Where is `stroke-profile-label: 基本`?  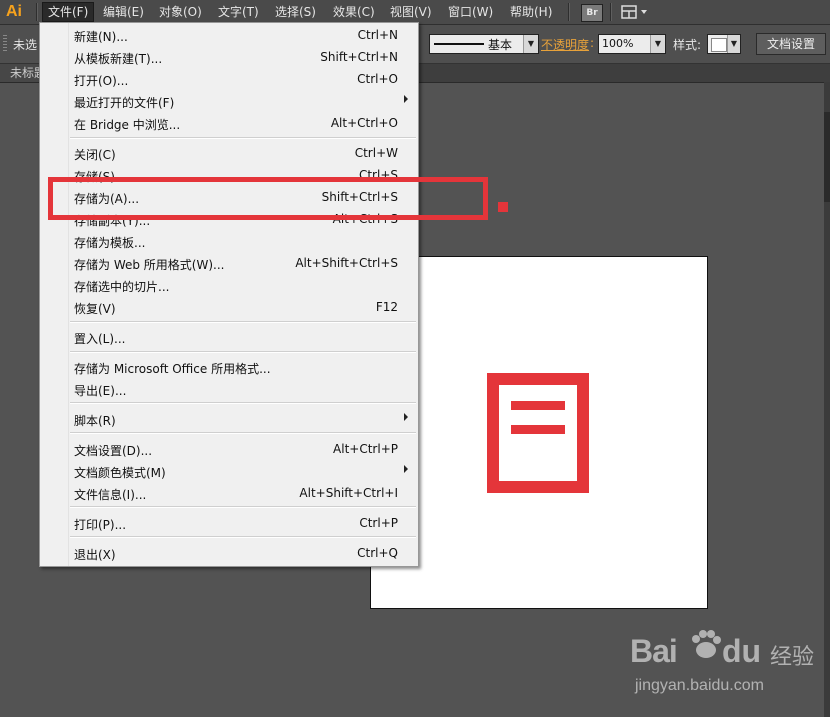
stroke-profile-label: 基本 is located at coordinates (500, 45).